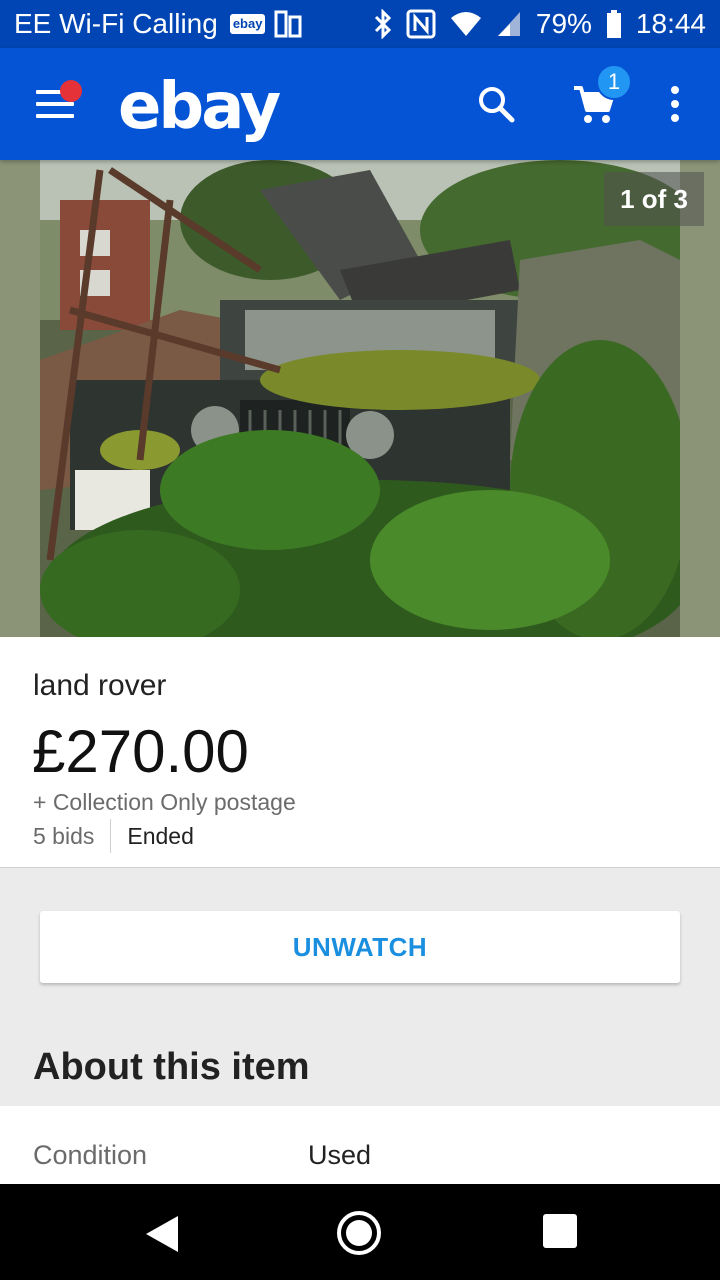 This screenshot has width=720, height=1280. I want to click on condition-row: Condition Used, so click(360, 1146).